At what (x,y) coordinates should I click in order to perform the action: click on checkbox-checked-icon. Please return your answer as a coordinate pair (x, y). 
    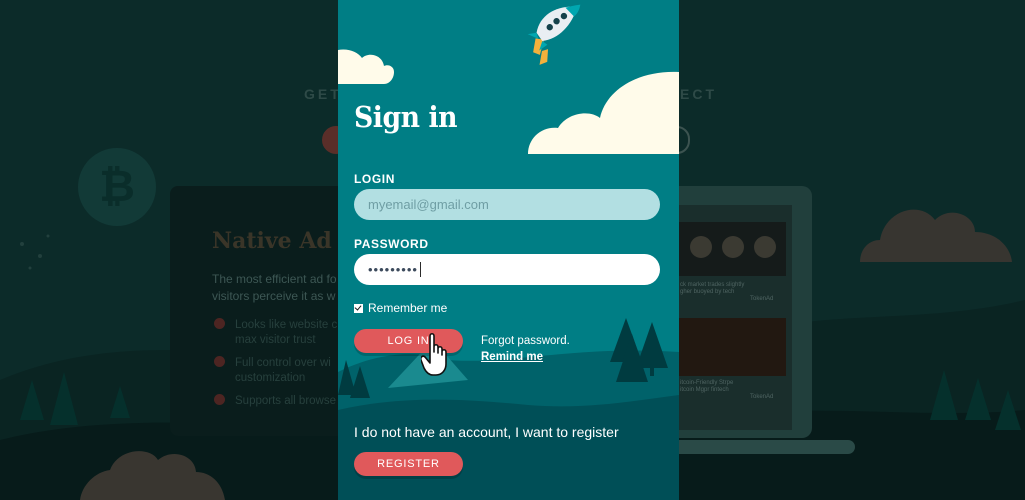
    Looking at the image, I should click on (358, 308).